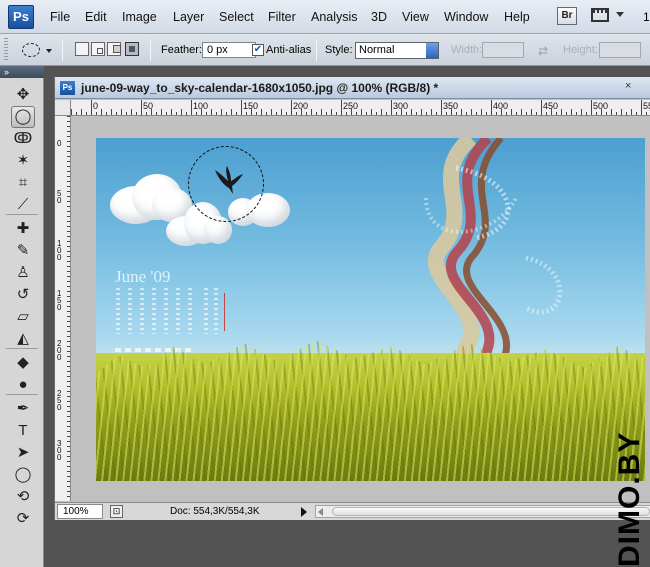  Describe the element at coordinates (139, 17) in the screenshot. I see `menu-image: Image` at that location.